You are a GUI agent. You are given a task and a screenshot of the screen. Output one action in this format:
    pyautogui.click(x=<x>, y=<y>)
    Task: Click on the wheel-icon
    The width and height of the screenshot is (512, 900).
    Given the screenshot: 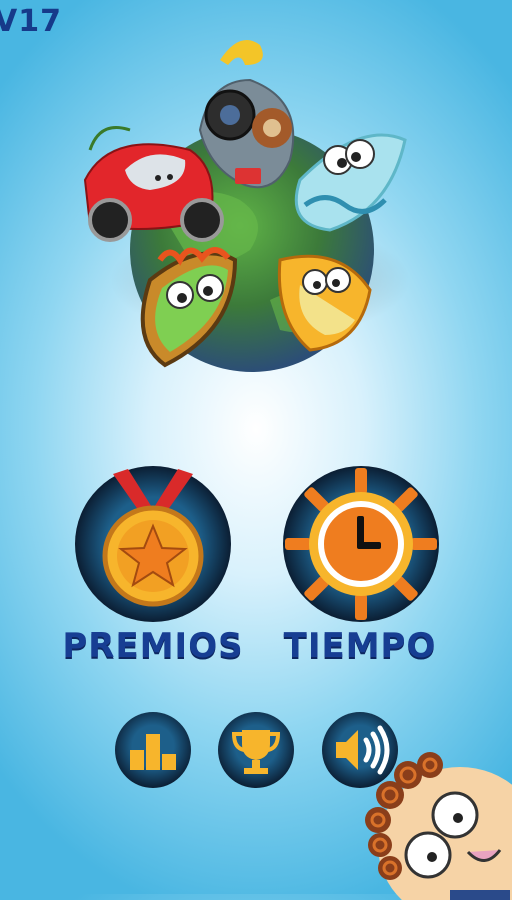 What is the action you would take?
    pyautogui.click(x=110, y=220)
    